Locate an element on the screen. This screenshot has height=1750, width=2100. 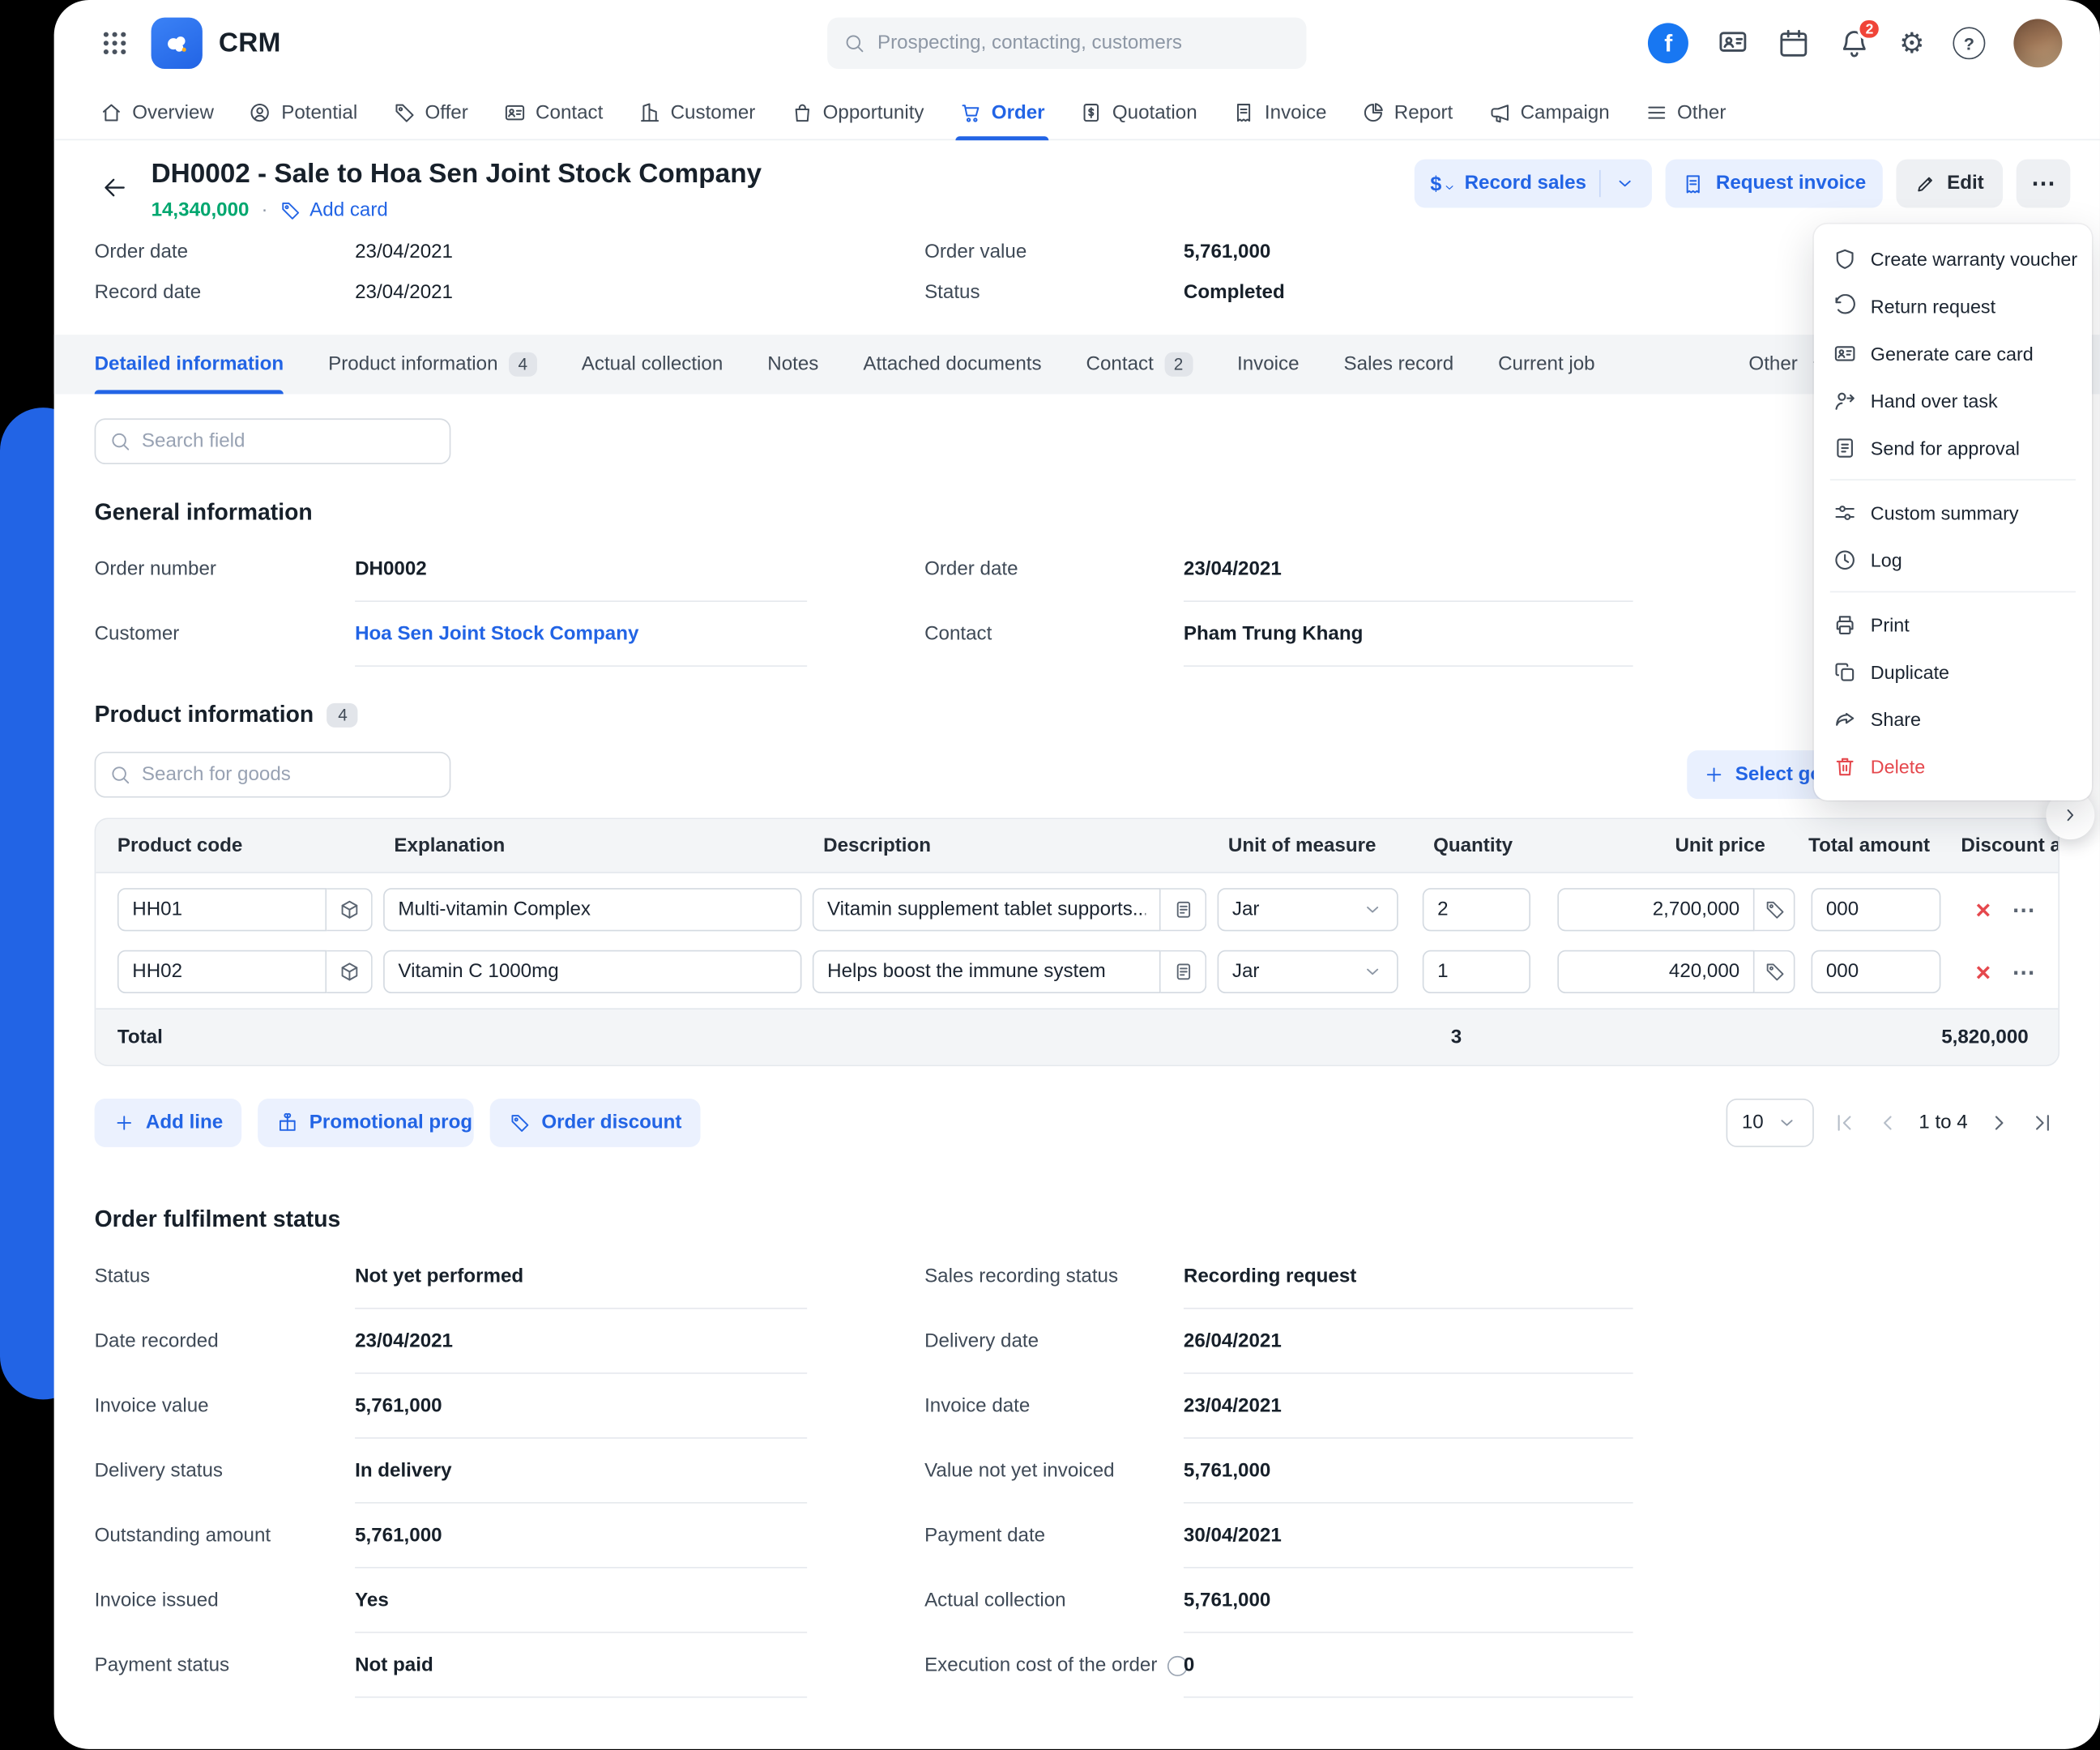
edit-button: Edit is located at coordinates (1949, 183).